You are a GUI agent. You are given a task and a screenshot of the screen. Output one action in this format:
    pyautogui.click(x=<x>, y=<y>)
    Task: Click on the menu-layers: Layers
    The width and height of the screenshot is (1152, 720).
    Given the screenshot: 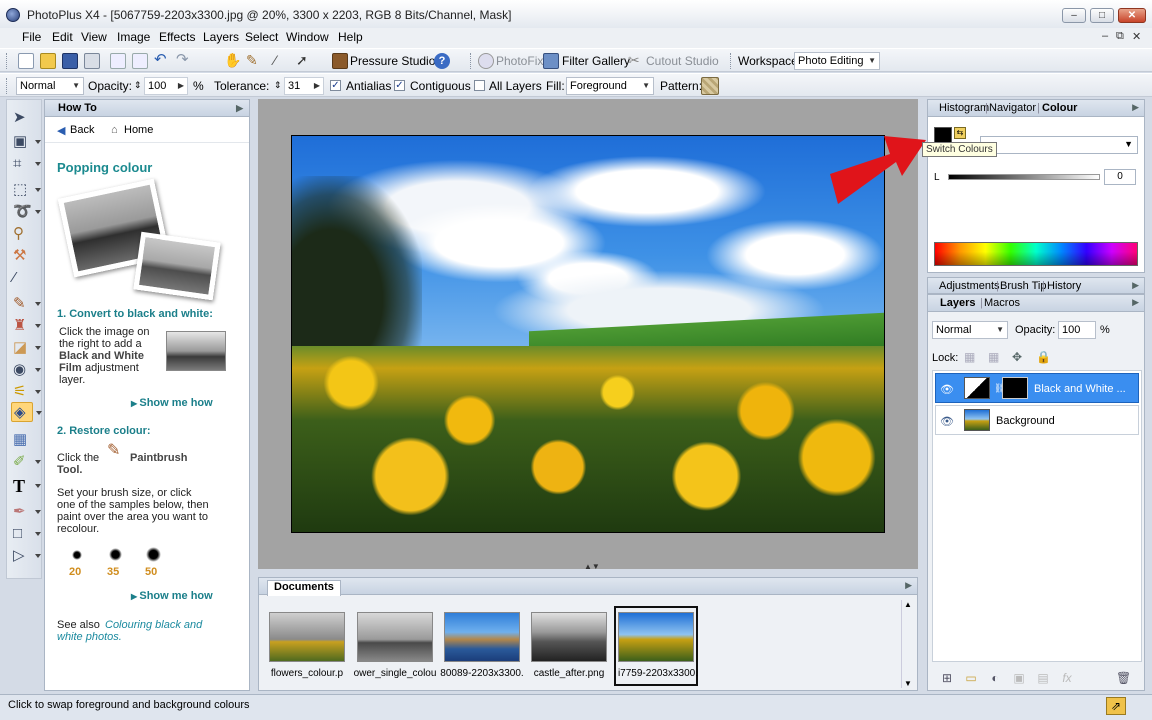 What is the action you would take?
    pyautogui.click(x=221, y=37)
    